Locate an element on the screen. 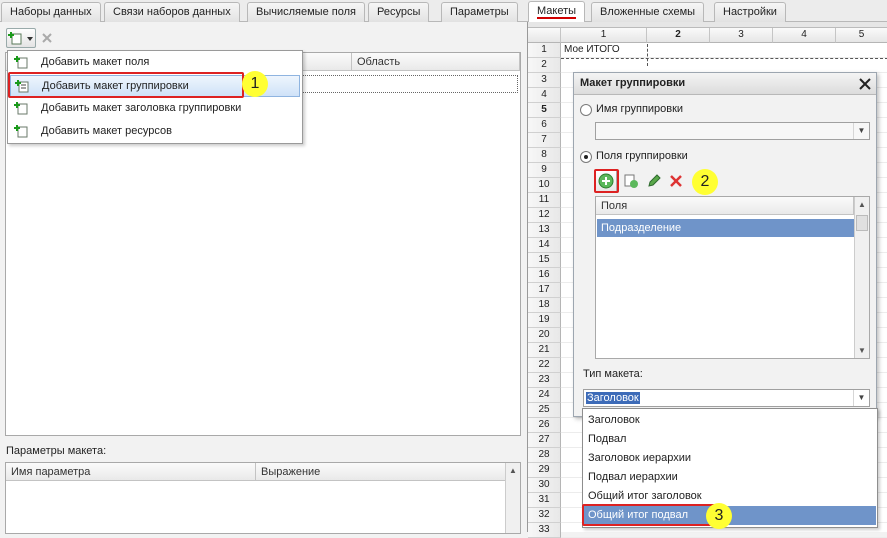 The width and height of the screenshot is (887, 538). layouts-col-area: Область is located at coordinates (436, 62).